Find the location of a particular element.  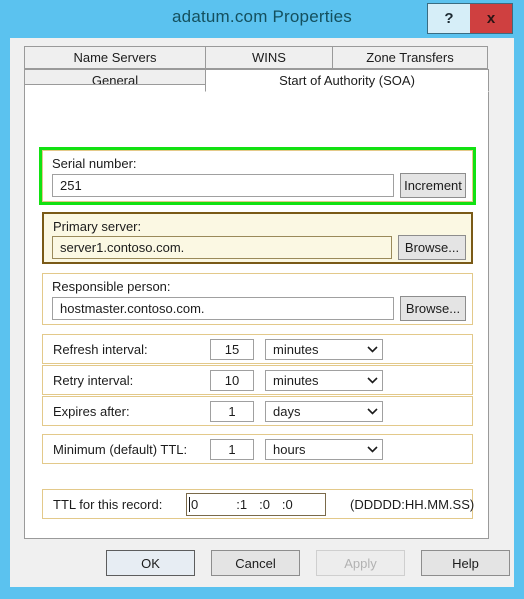

retry-interval-input: 10 is located at coordinates (232, 380).